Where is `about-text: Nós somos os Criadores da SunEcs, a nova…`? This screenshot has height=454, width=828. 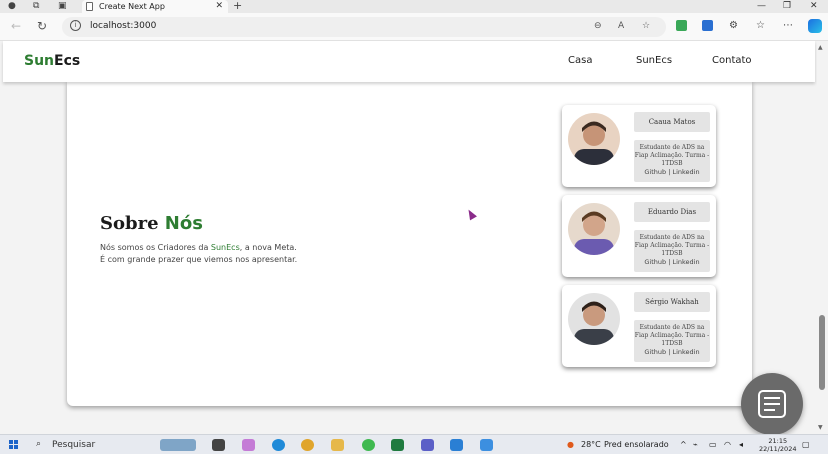 about-text: Nós somos os Criadores da SunEcs, a nova… is located at coordinates (199, 253).